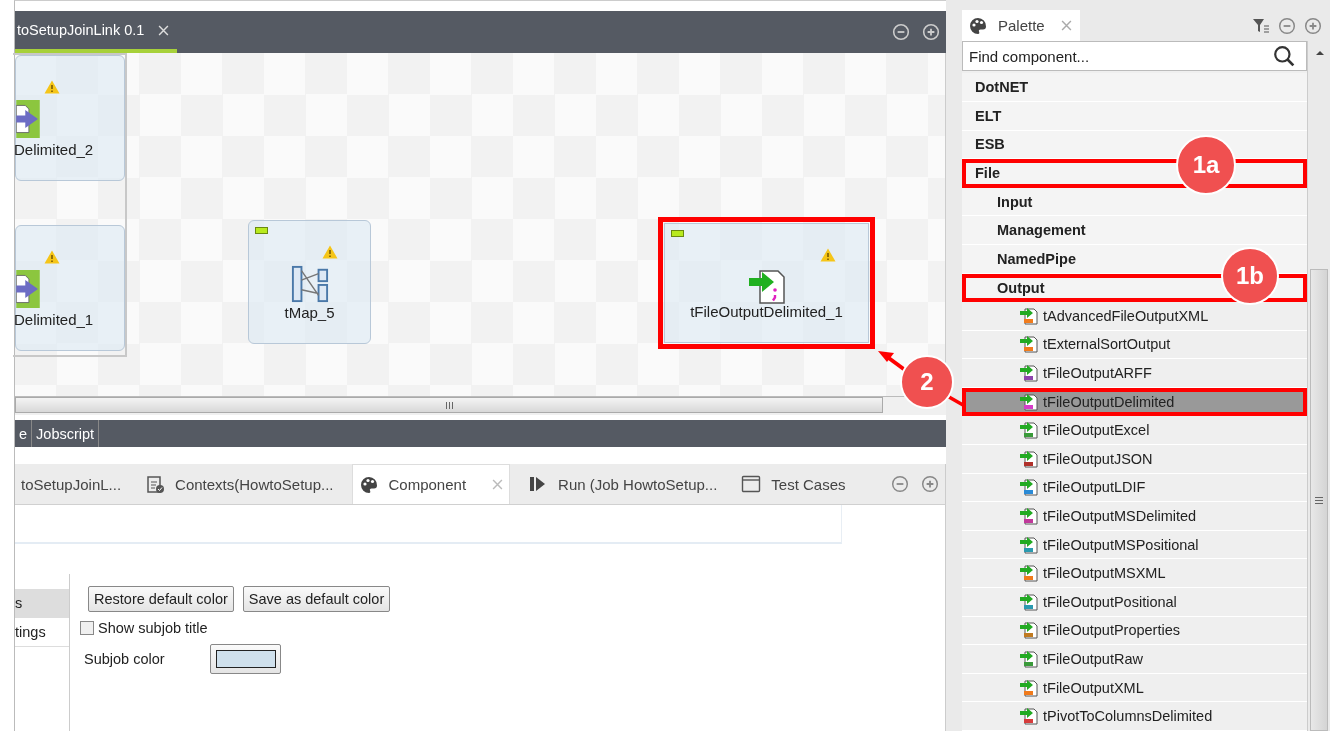 The image size is (1330, 731). I want to click on palette-item: tFileOutputMSDelimited, so click(1134, 516).